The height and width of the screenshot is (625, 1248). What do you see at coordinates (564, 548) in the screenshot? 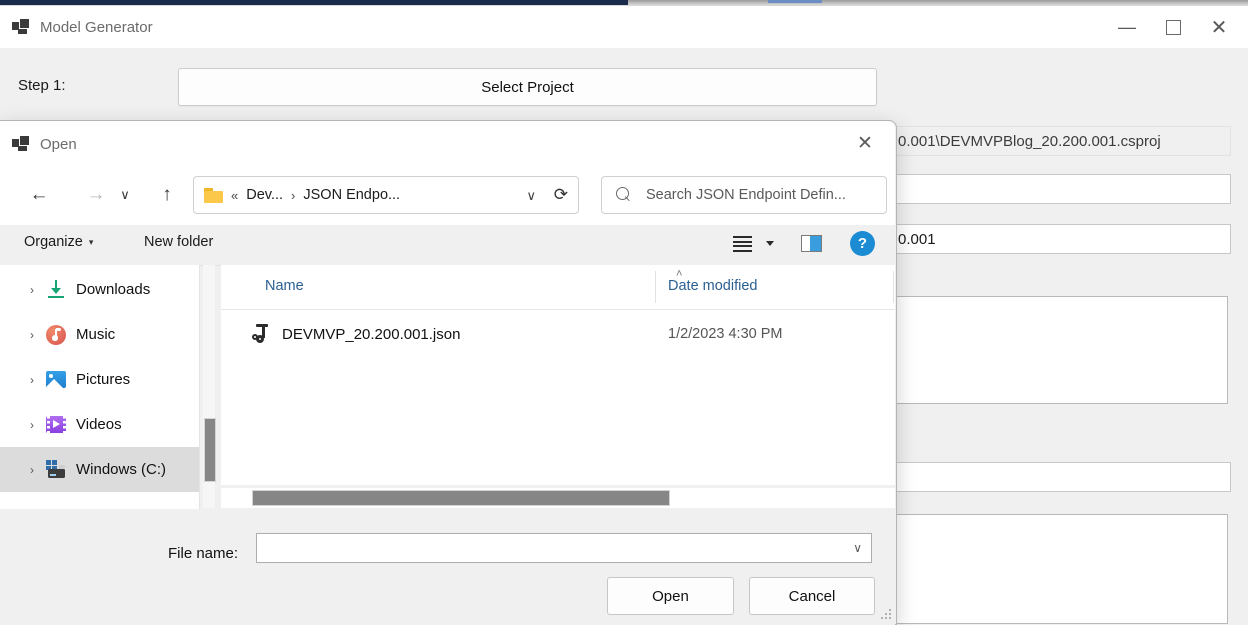
I see `file-name-input: ∨` at bounding box center [564, 548].